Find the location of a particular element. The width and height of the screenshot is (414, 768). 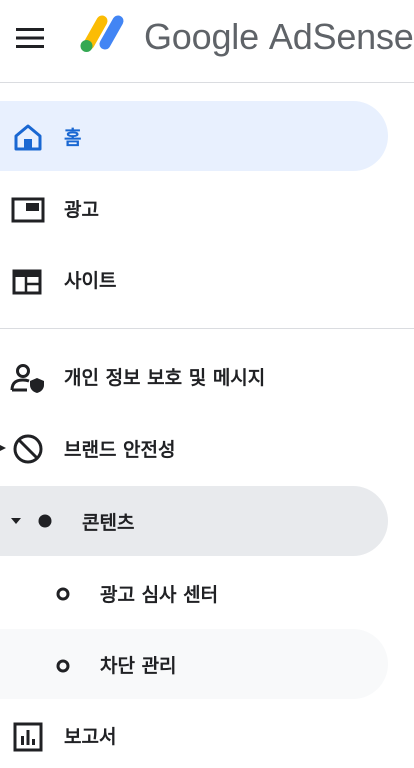

brand-wordmark: Google AdSense is located at coordinates (279, 37).